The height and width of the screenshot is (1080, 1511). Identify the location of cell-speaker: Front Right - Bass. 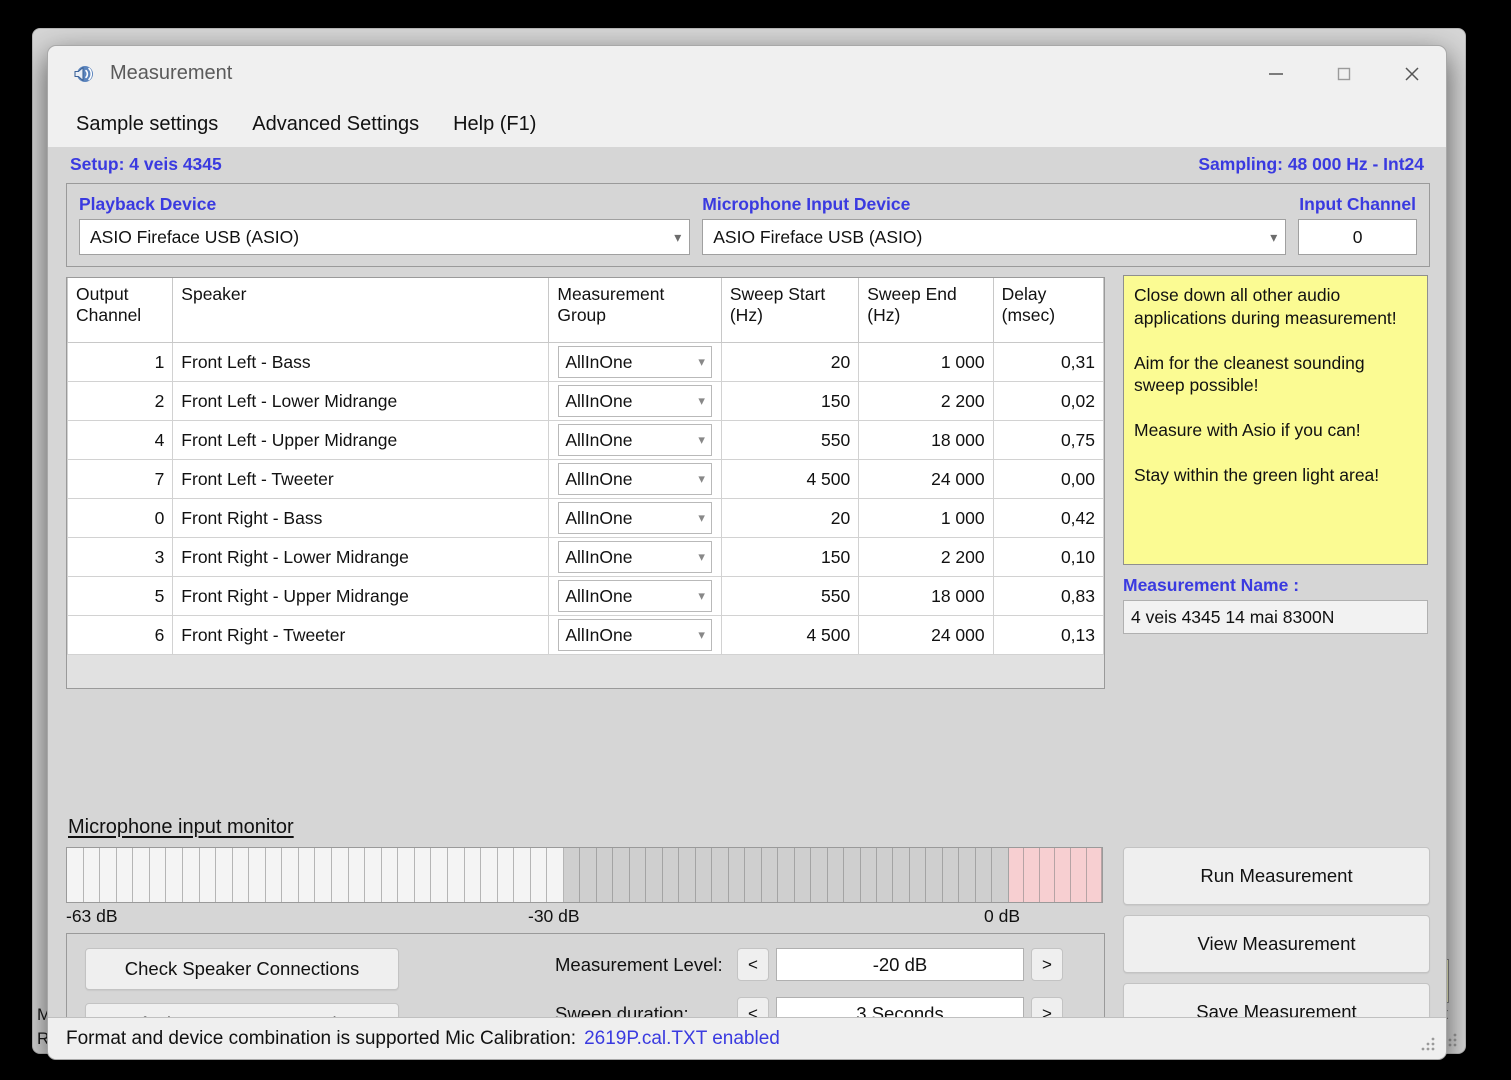
(361, 518).